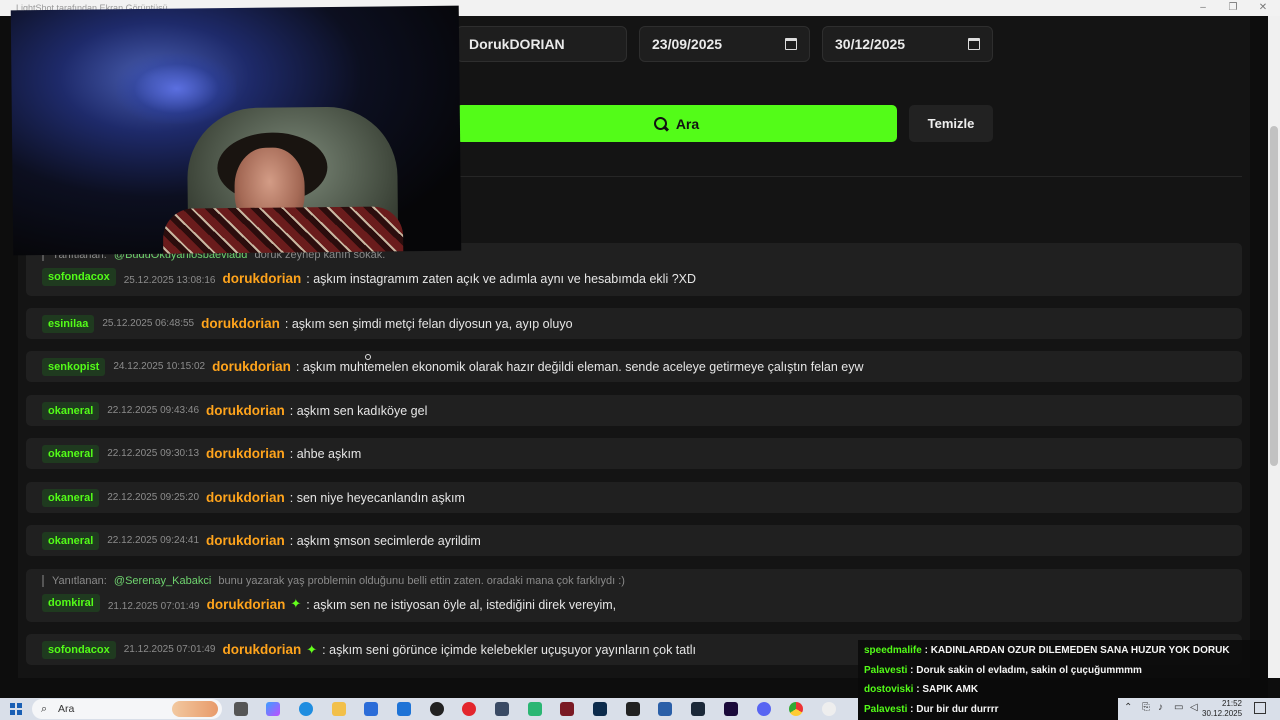  What do you see at coordinates (1222, 713) in the screenshot?
I see `taskbar-date: 30.12.2025` at bounding box center [1222, 713].